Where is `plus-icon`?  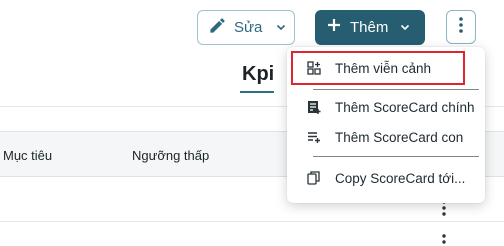
plus-icon is located at coordinates (334, 27).